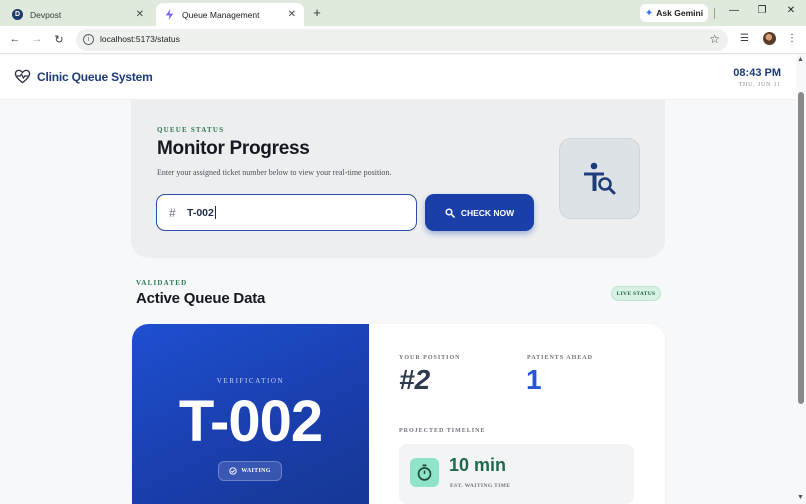  Describe the element at coordinates (759, 85) in the screenshot. I see `clock-date: THU, JUN 11` at that location.